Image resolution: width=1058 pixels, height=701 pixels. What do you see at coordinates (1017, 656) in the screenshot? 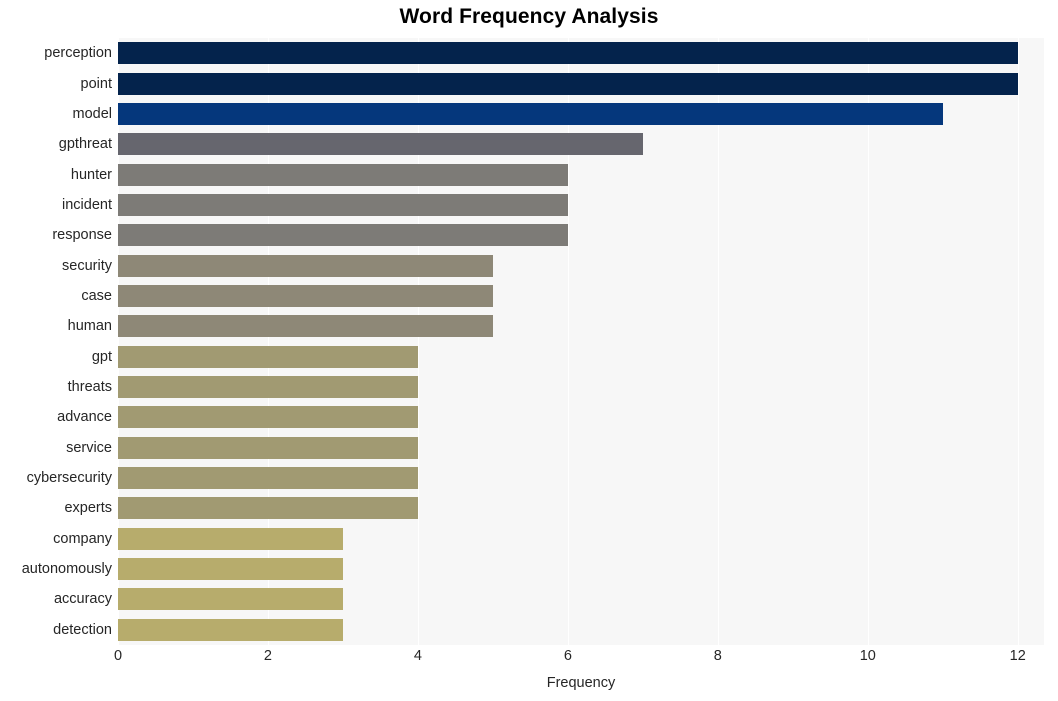
I see `x-tick-label: 12` at bounding box center [1017, 656].